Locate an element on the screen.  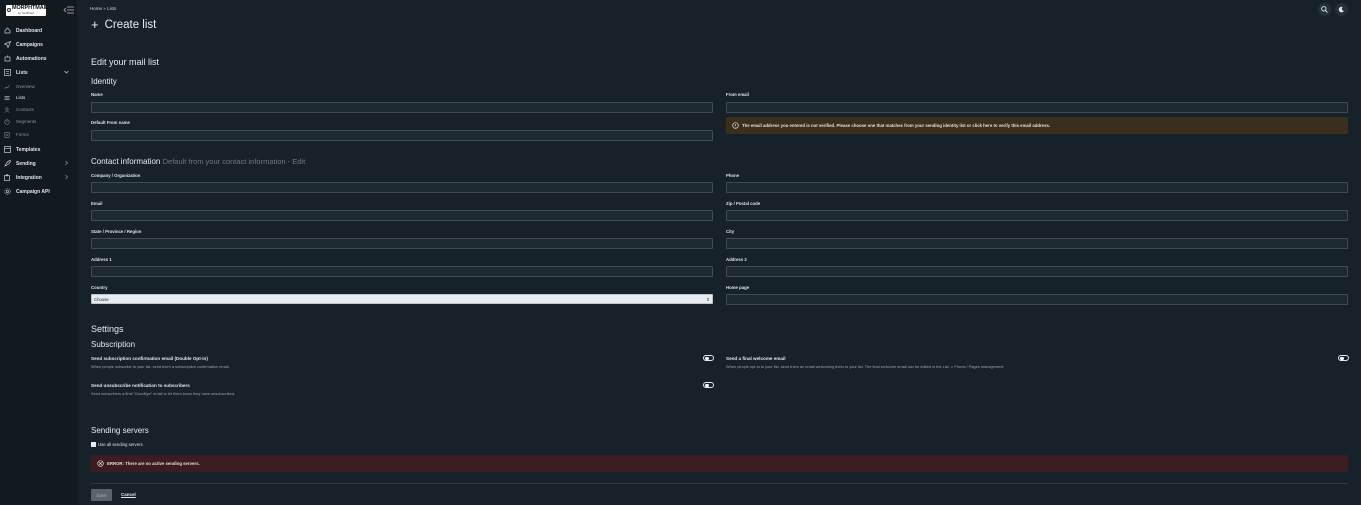
logo-row: MORPHTMAIL by YourBrand is located at coordinates (41, 11).